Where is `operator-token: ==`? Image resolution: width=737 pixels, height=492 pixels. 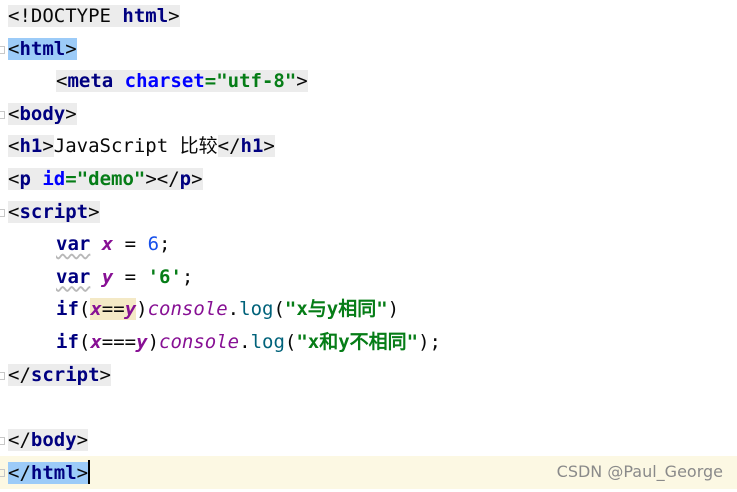 operator-token: == is located at coordinates (113, 309).